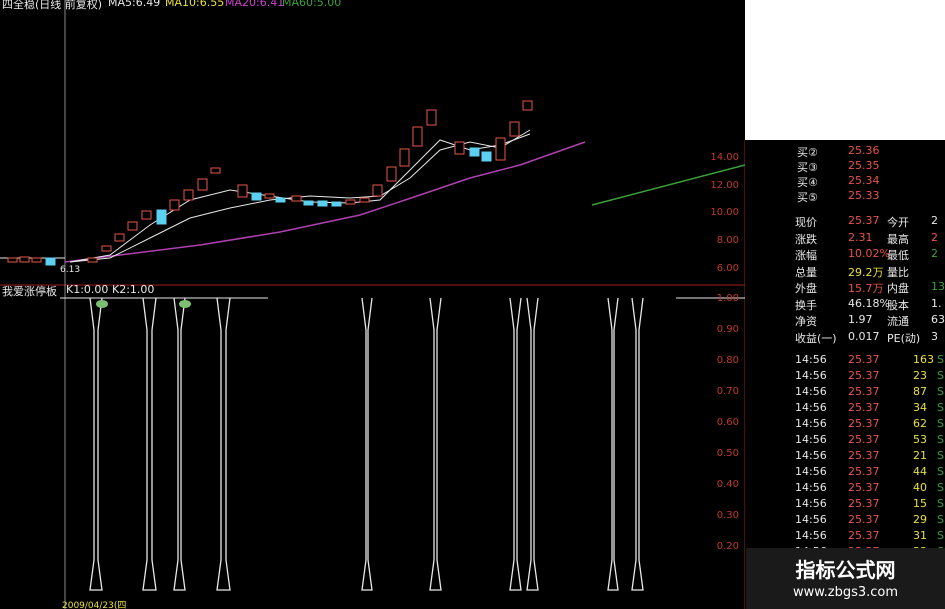  I want to click on tick-vol: 15, so click(920, 503).